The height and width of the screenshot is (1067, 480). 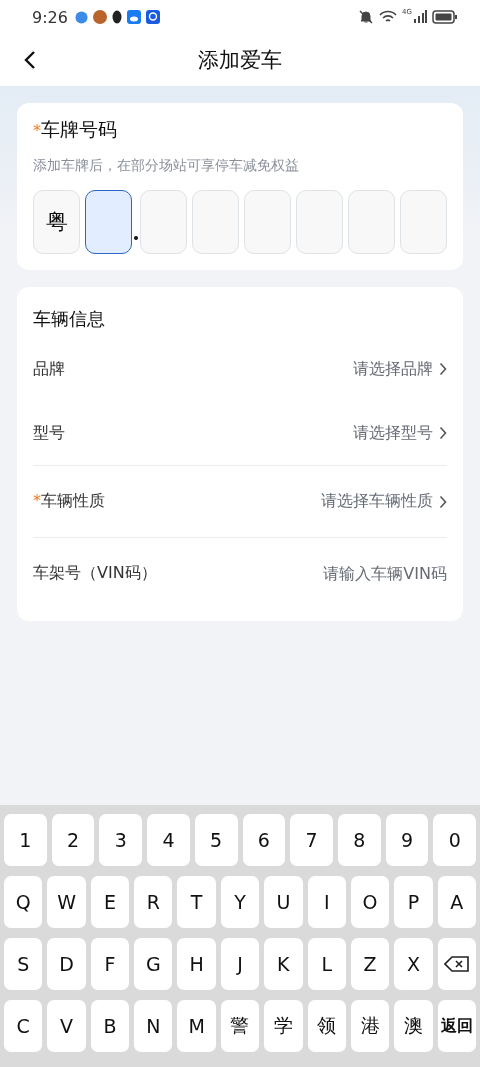 What do you see at coordinates (23, 902) in the screenshot?
I see `keyboard-key: Q` at bounding box center [23, 902].